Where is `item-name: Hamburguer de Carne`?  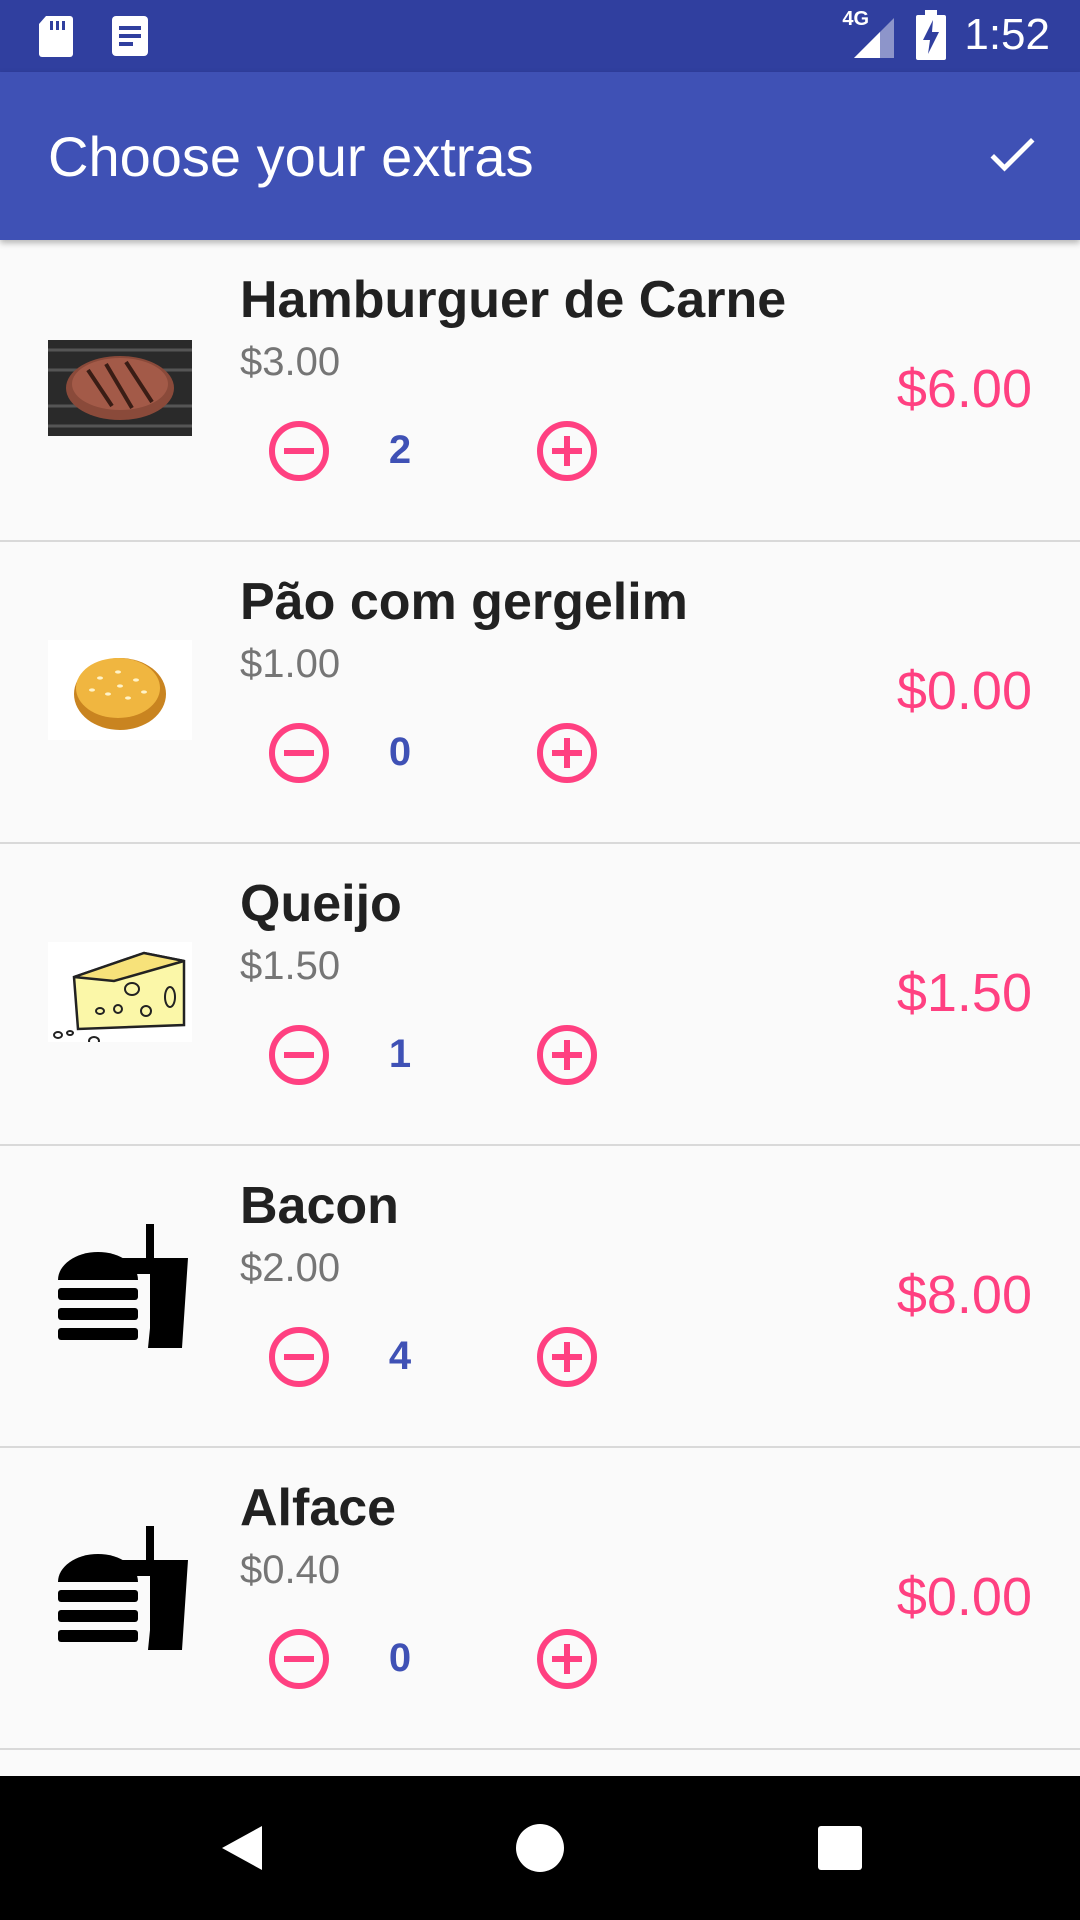 item-name: Hamburguer de Carne is located at coordinates (513, 300).